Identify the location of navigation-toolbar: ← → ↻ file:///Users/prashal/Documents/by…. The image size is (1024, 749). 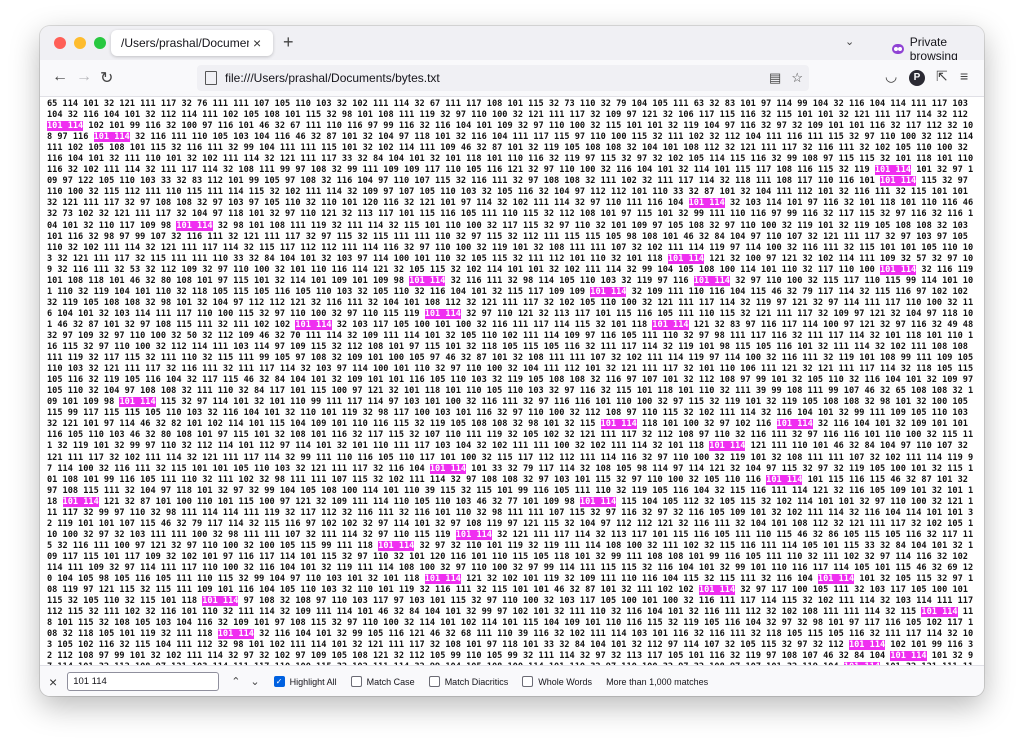
(512, 78).